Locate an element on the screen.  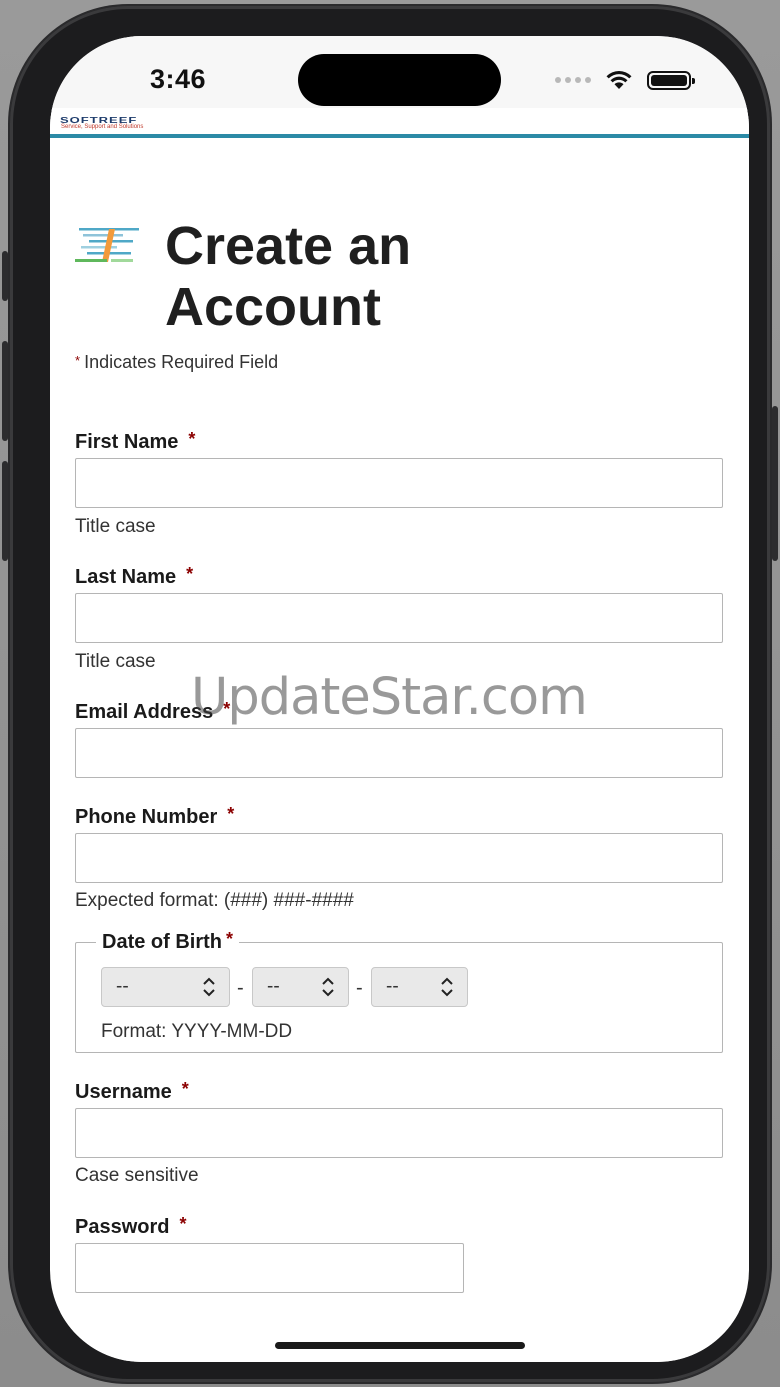
battery-icon is located at coordinates (671, 80).